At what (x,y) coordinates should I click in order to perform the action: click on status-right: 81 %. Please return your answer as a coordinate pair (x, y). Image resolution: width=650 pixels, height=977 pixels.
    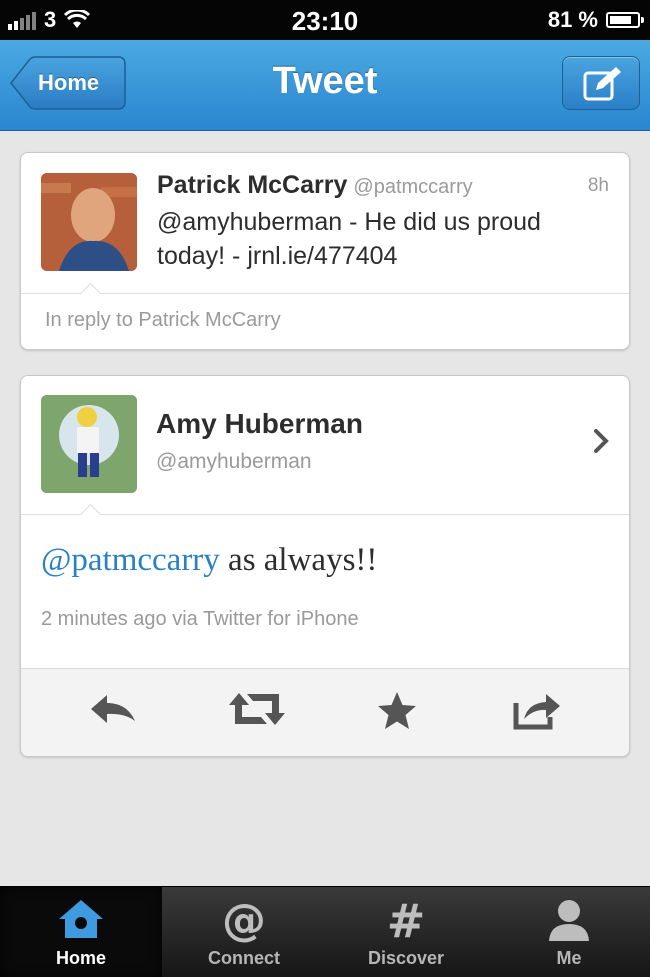
    Looking at the image, I should click on (595, 20).